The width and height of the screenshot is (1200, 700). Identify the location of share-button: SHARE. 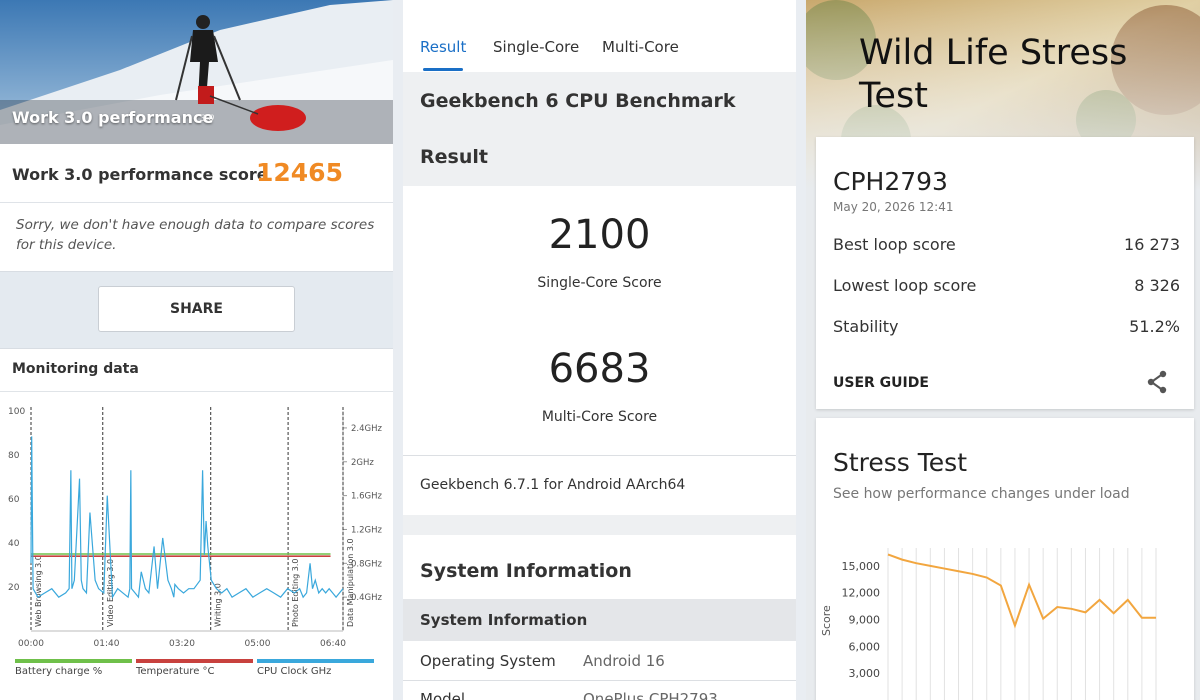
(196, 309).